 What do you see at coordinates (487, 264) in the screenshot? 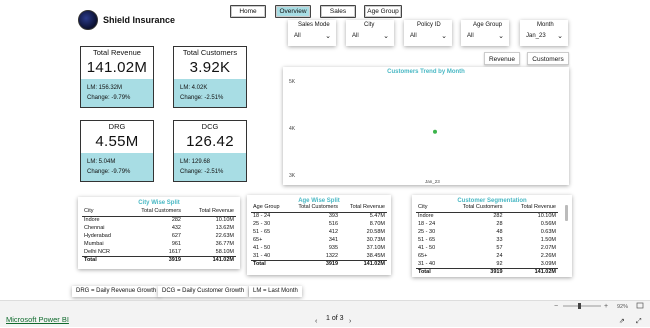
I see `table-row: 31 - 40 92 3.09M` at bounding box center [487, 264].